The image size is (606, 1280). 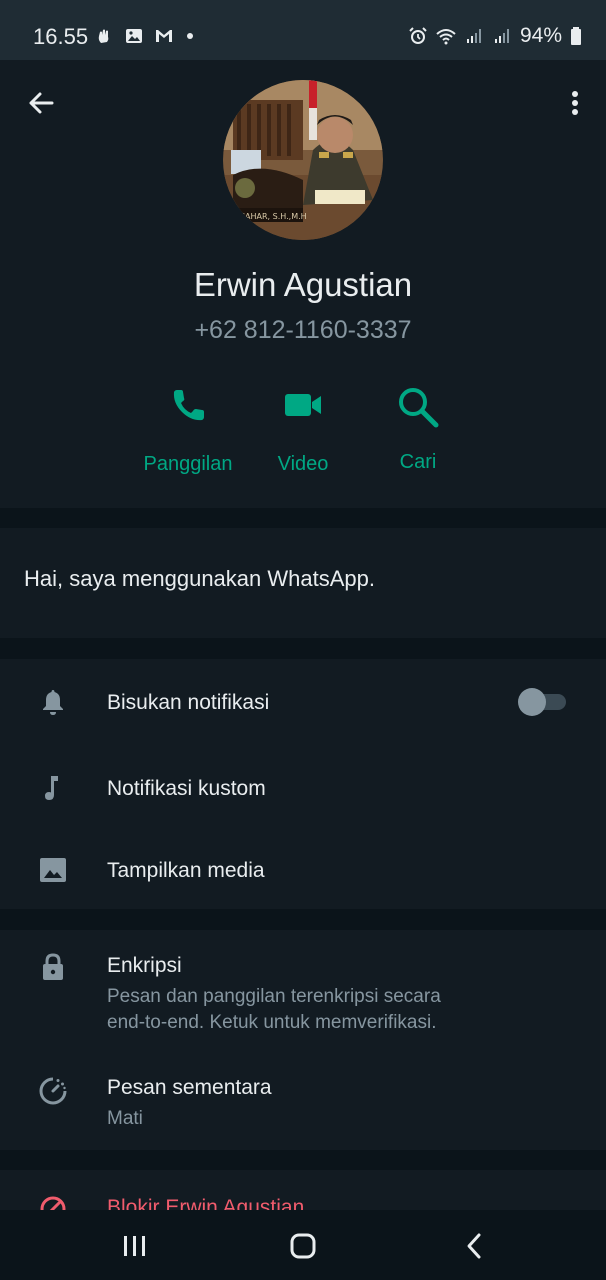 What do you see at coordinates (418, 429) in the screenshot?
I see `search-button: Cari` at bounding box center [418, 429].